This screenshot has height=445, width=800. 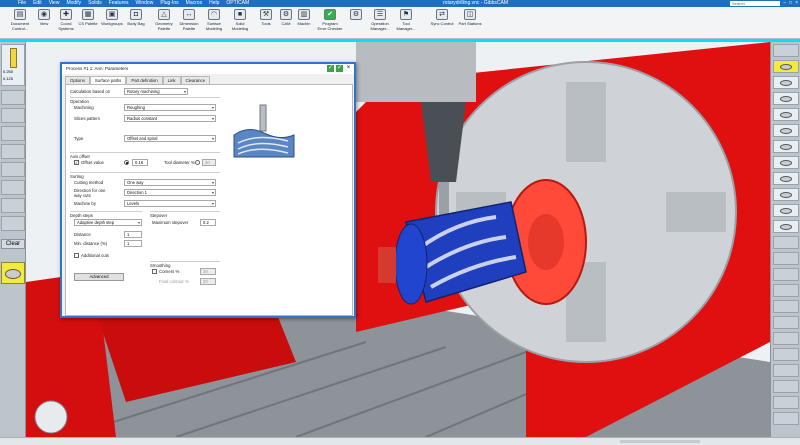 I want to click on menu-file: File, so click(x=22, y=3).